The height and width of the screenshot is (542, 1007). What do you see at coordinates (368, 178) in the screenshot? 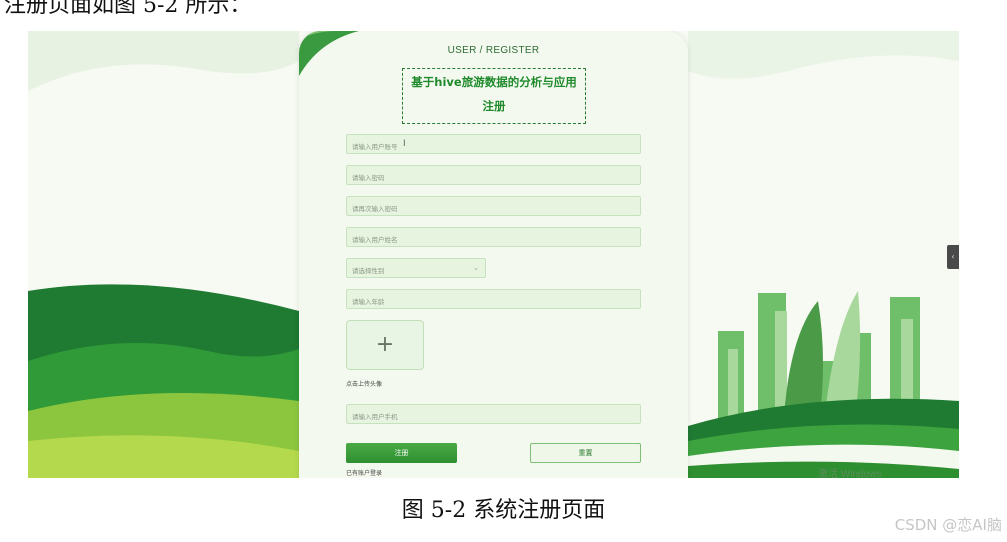
I see `password-placeholder: 请输入密码` at bounding box center [368, 178].